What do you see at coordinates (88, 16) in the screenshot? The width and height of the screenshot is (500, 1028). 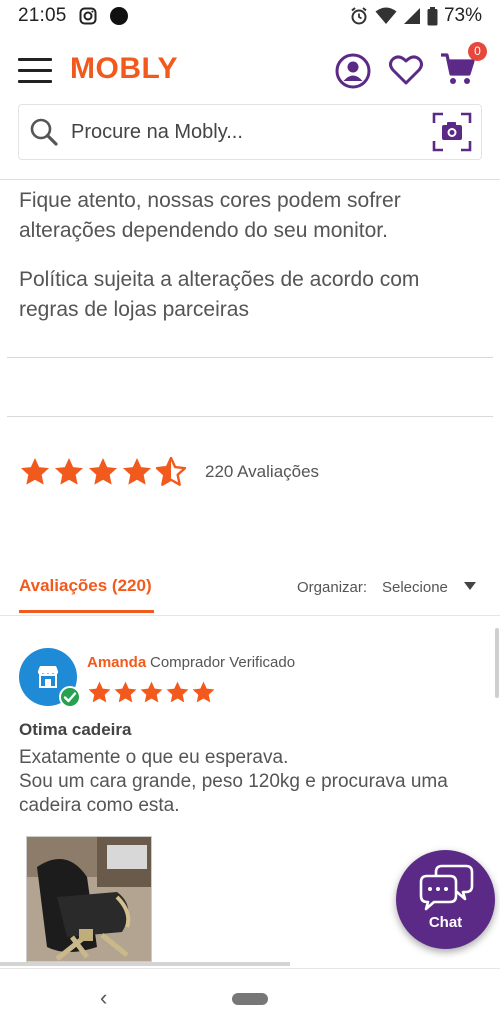 I see `instagram-icon` at bounding box center [88, 16].